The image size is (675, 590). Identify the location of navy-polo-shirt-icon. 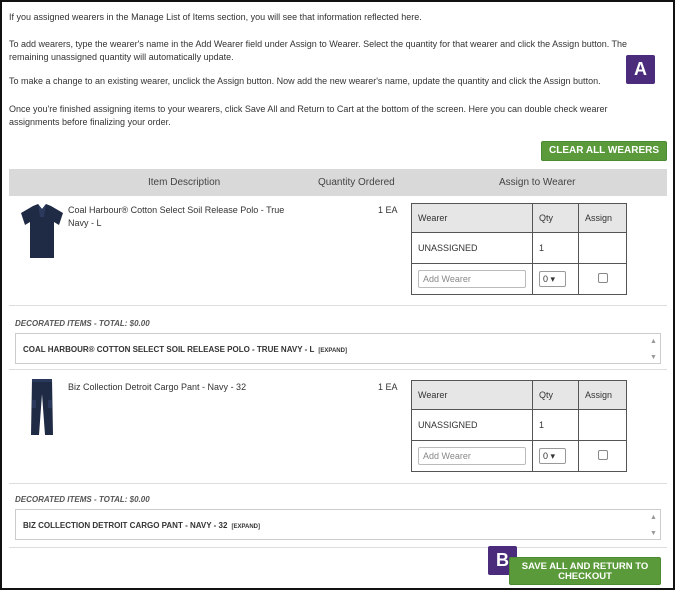
(42, 231).